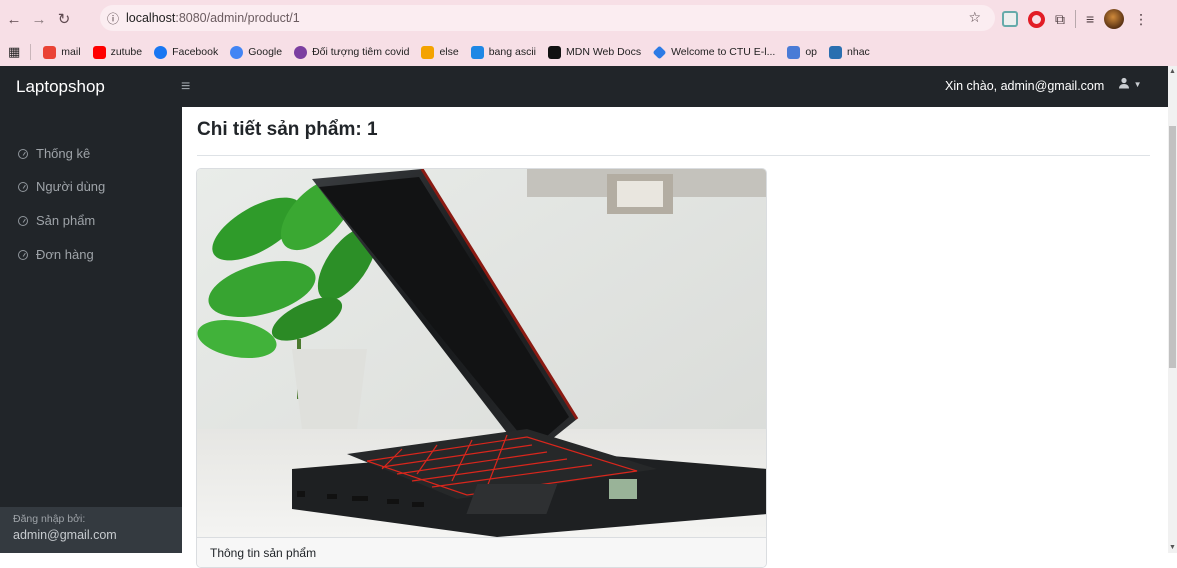 Image resolution: width=1177 pixels, height=568 pixels. I want to click on opera-extension-icon, so click(1036, 19).